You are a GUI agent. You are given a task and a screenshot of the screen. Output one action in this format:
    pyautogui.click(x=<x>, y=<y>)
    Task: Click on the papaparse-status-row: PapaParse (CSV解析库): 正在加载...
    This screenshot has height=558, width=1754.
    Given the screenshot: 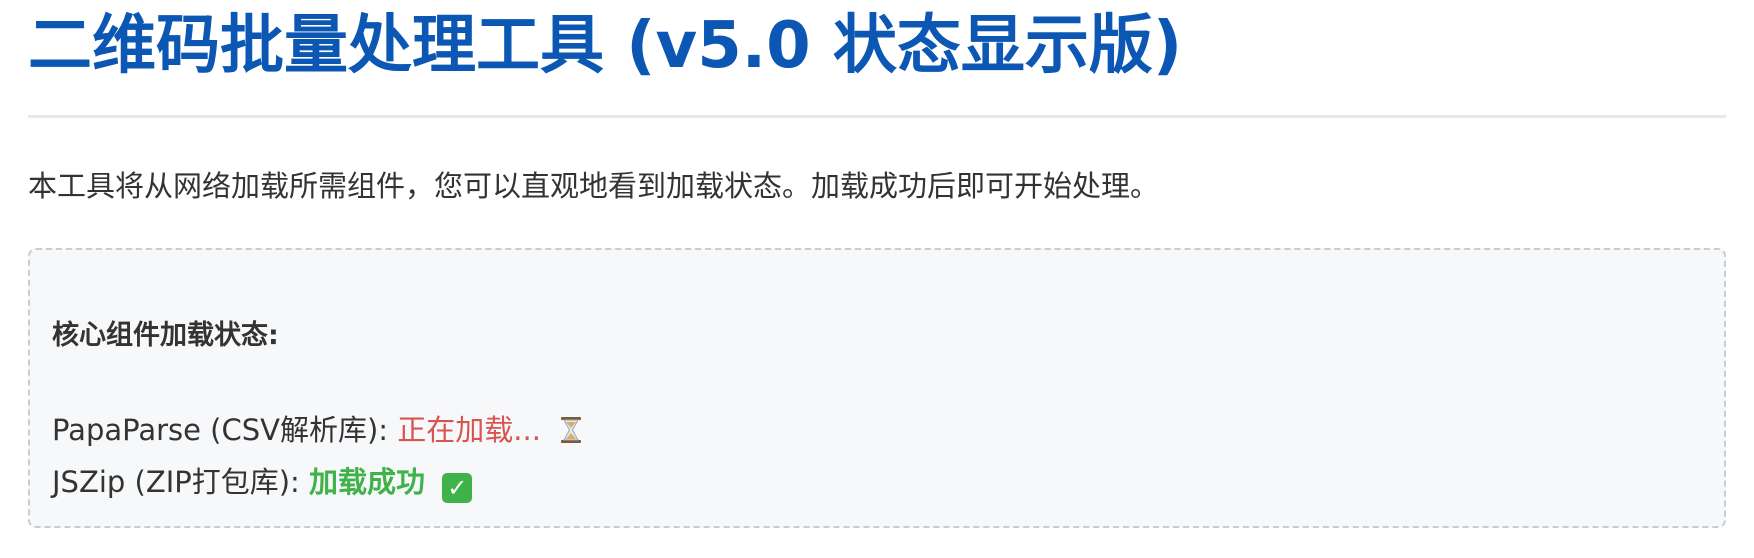 What is the action you would take?
    pyautogui.click(x=317, y=430)
    